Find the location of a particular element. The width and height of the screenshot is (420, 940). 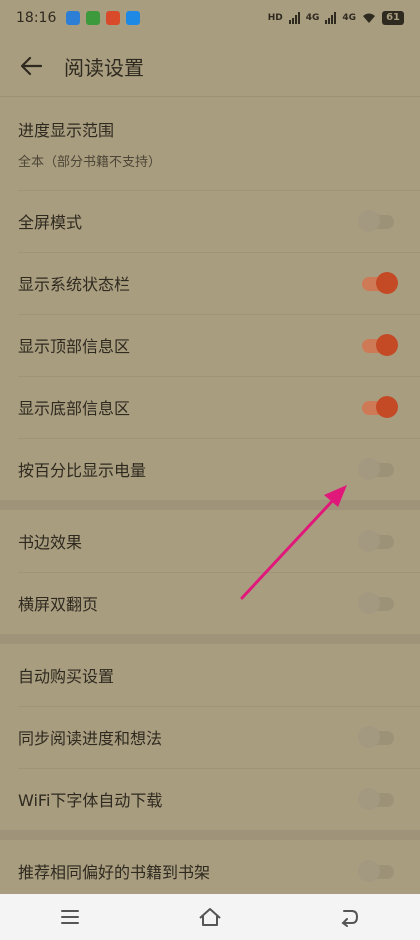

top-info-setting: 显示顶部信息区 is located at coordinates (210, 345).